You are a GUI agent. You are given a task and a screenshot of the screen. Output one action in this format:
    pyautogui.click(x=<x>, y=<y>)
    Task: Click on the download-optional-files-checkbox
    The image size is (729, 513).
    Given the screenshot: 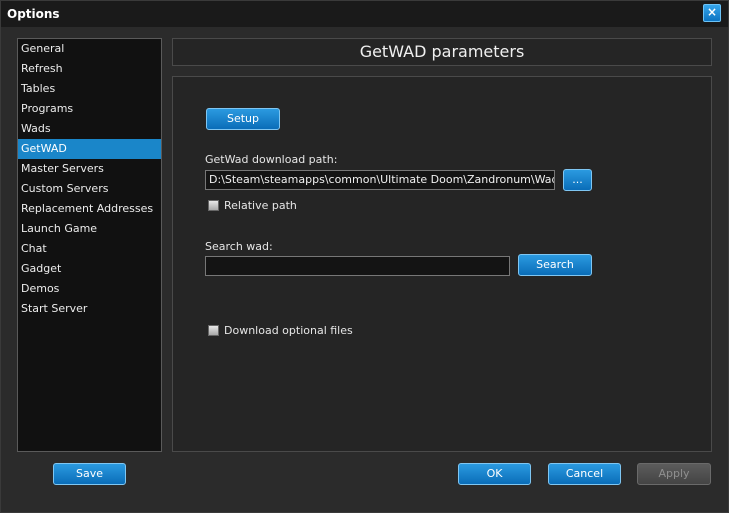 What is the action you would take?
    pyautogui.click(x=213, y=330)
    